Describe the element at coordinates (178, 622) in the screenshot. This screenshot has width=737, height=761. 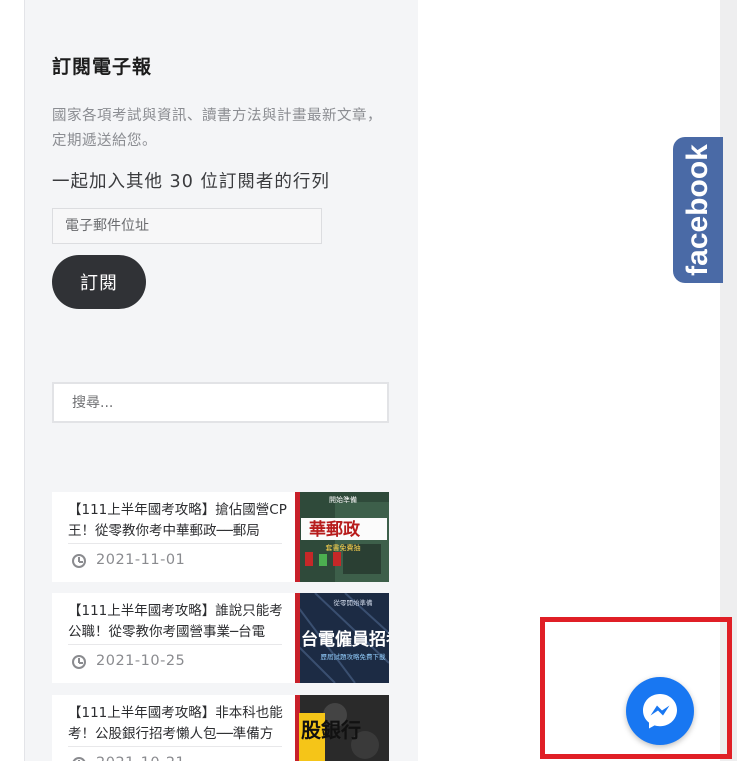
I see `post-title: 【111上半年國考攻略】誰說只能考公職！從零教你考國營事業─台電` at that location.